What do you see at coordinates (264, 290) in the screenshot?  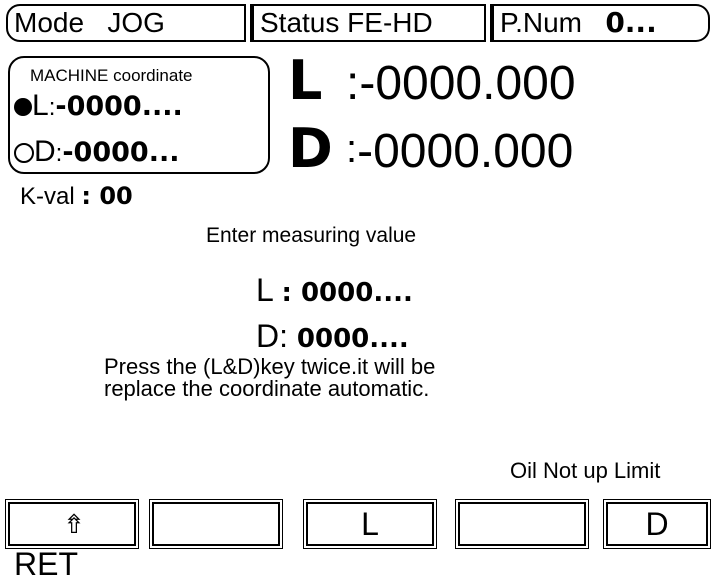 I see `entry-l-label: L` at bounding box center [264, 290].